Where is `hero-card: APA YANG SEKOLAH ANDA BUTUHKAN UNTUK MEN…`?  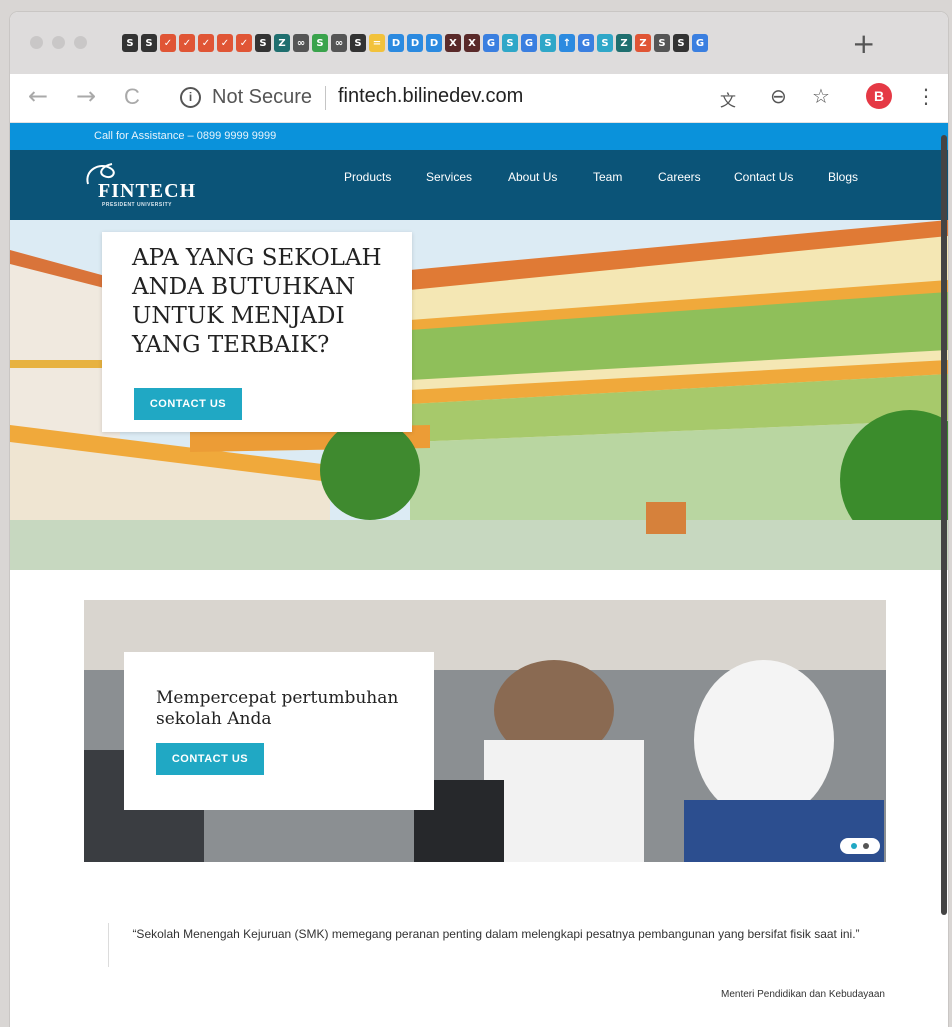
hero-card: APA YANG SEKOLAH ANDA BUTUHKAN UNTUK MEN… is located at coordinates (257, 332).